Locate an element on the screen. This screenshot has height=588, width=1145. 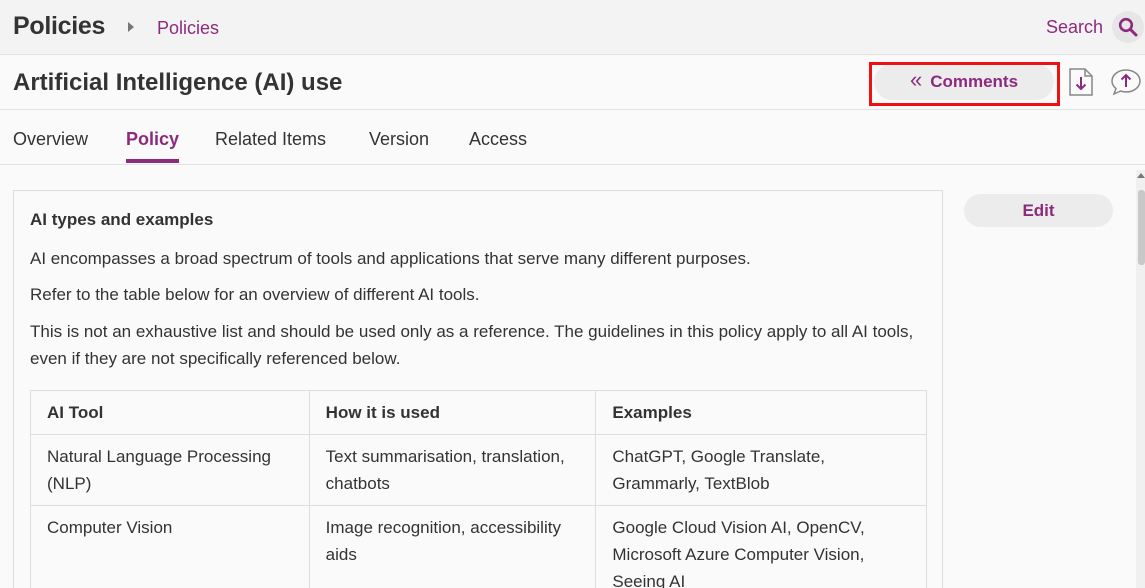
column-header-ai-tool: AI Tool is located at coordinates (170, 412).